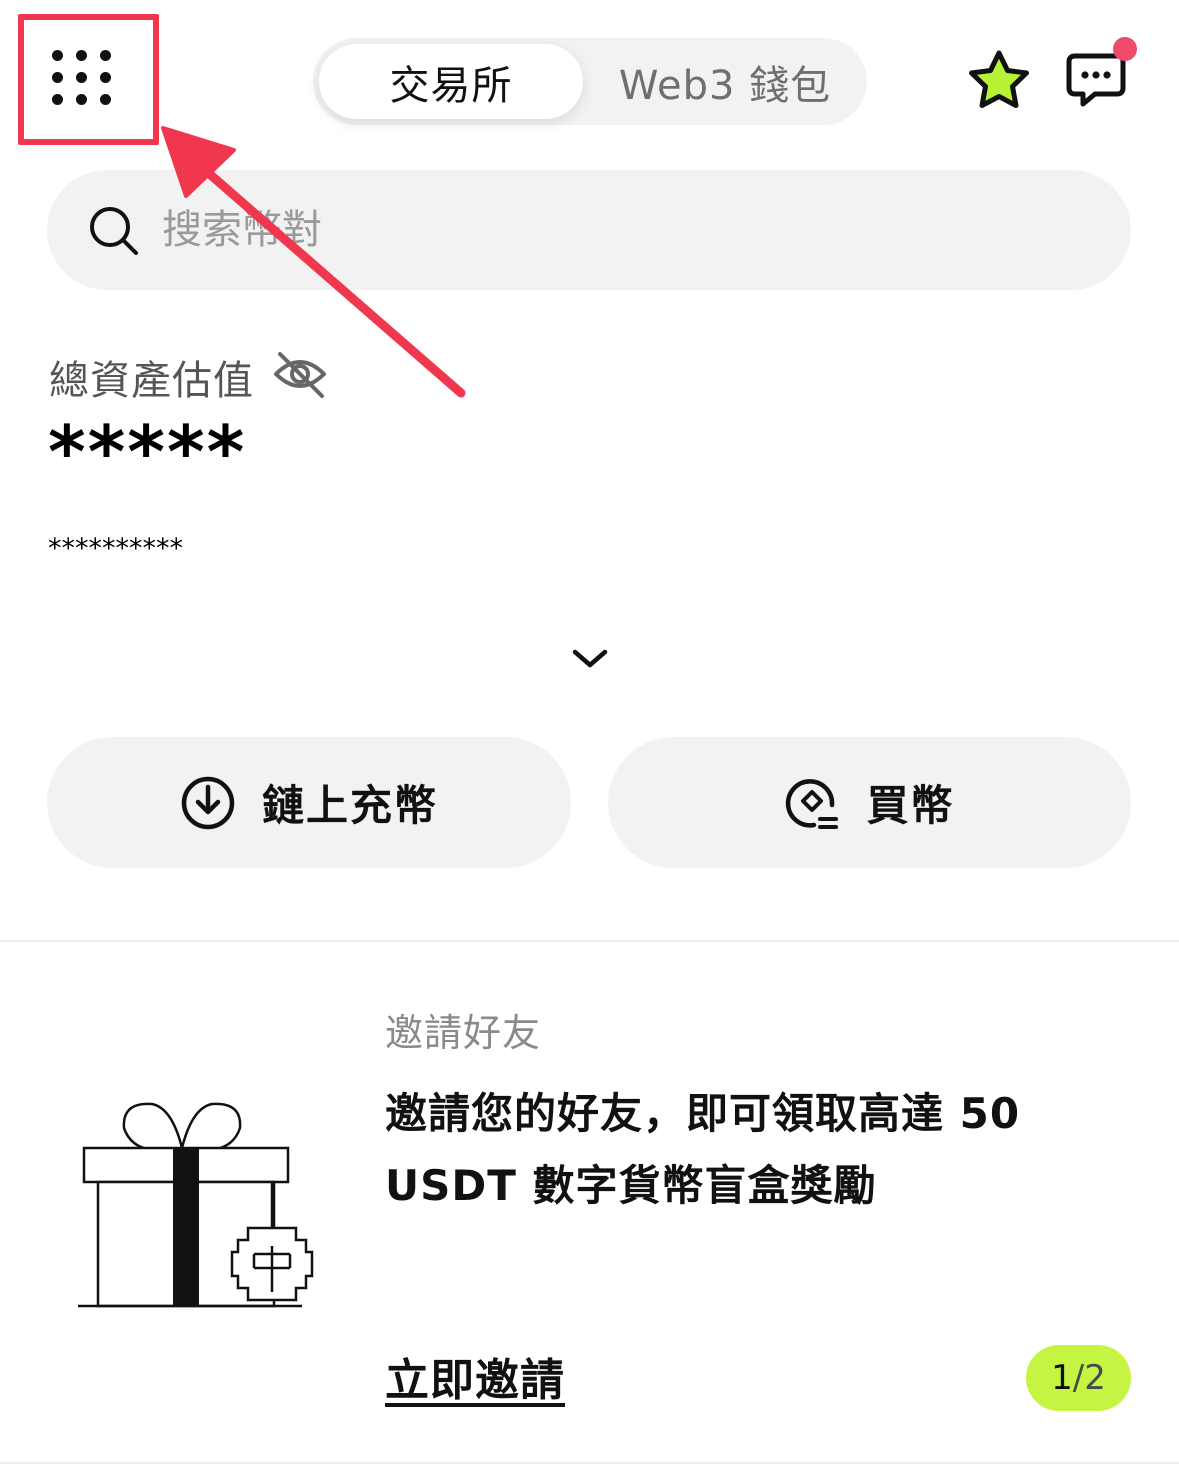  What do you see at coordinates (1096, 80) in the screenshot?
I see `chat-icon` at bounding box center [1096, 80].